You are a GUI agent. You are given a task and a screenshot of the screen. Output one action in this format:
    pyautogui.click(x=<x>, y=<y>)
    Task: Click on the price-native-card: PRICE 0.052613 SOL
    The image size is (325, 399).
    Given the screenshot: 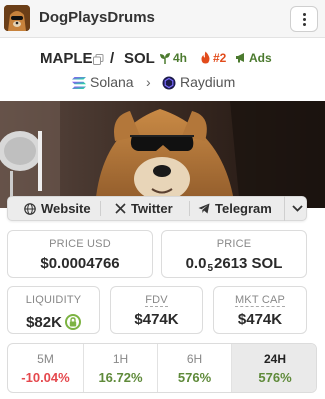 What is the action you would take?
    pyautogui.click(x=234, y=254)
    